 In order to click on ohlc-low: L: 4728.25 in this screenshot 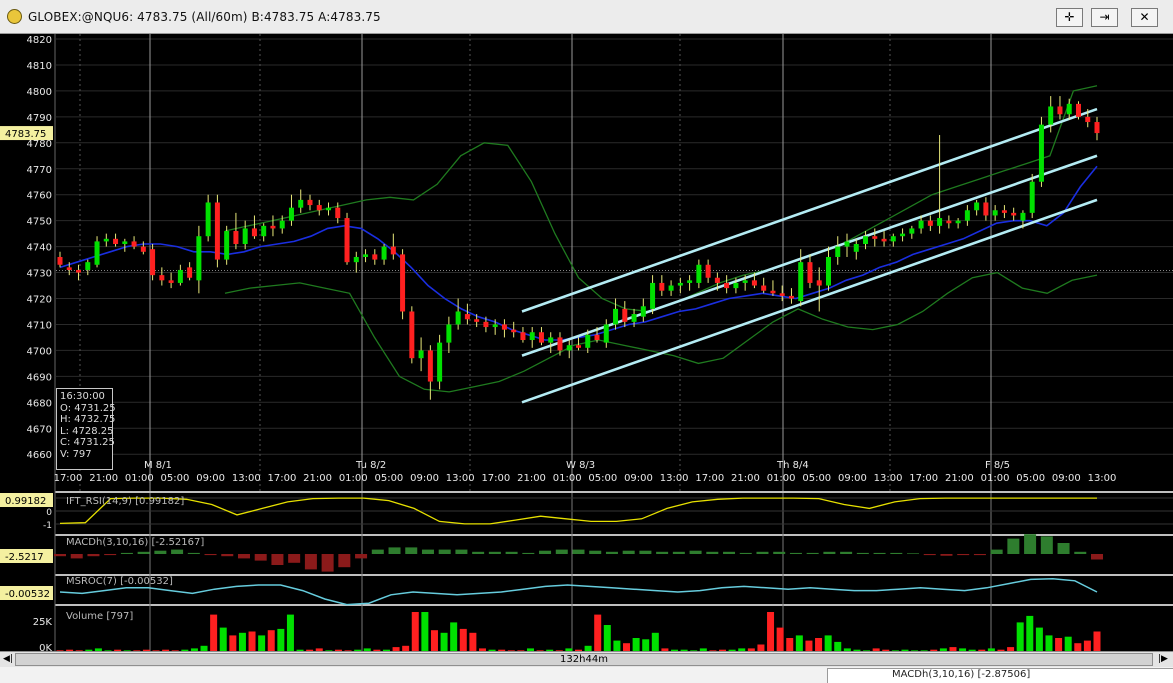, I will do `click(87, 431)`.